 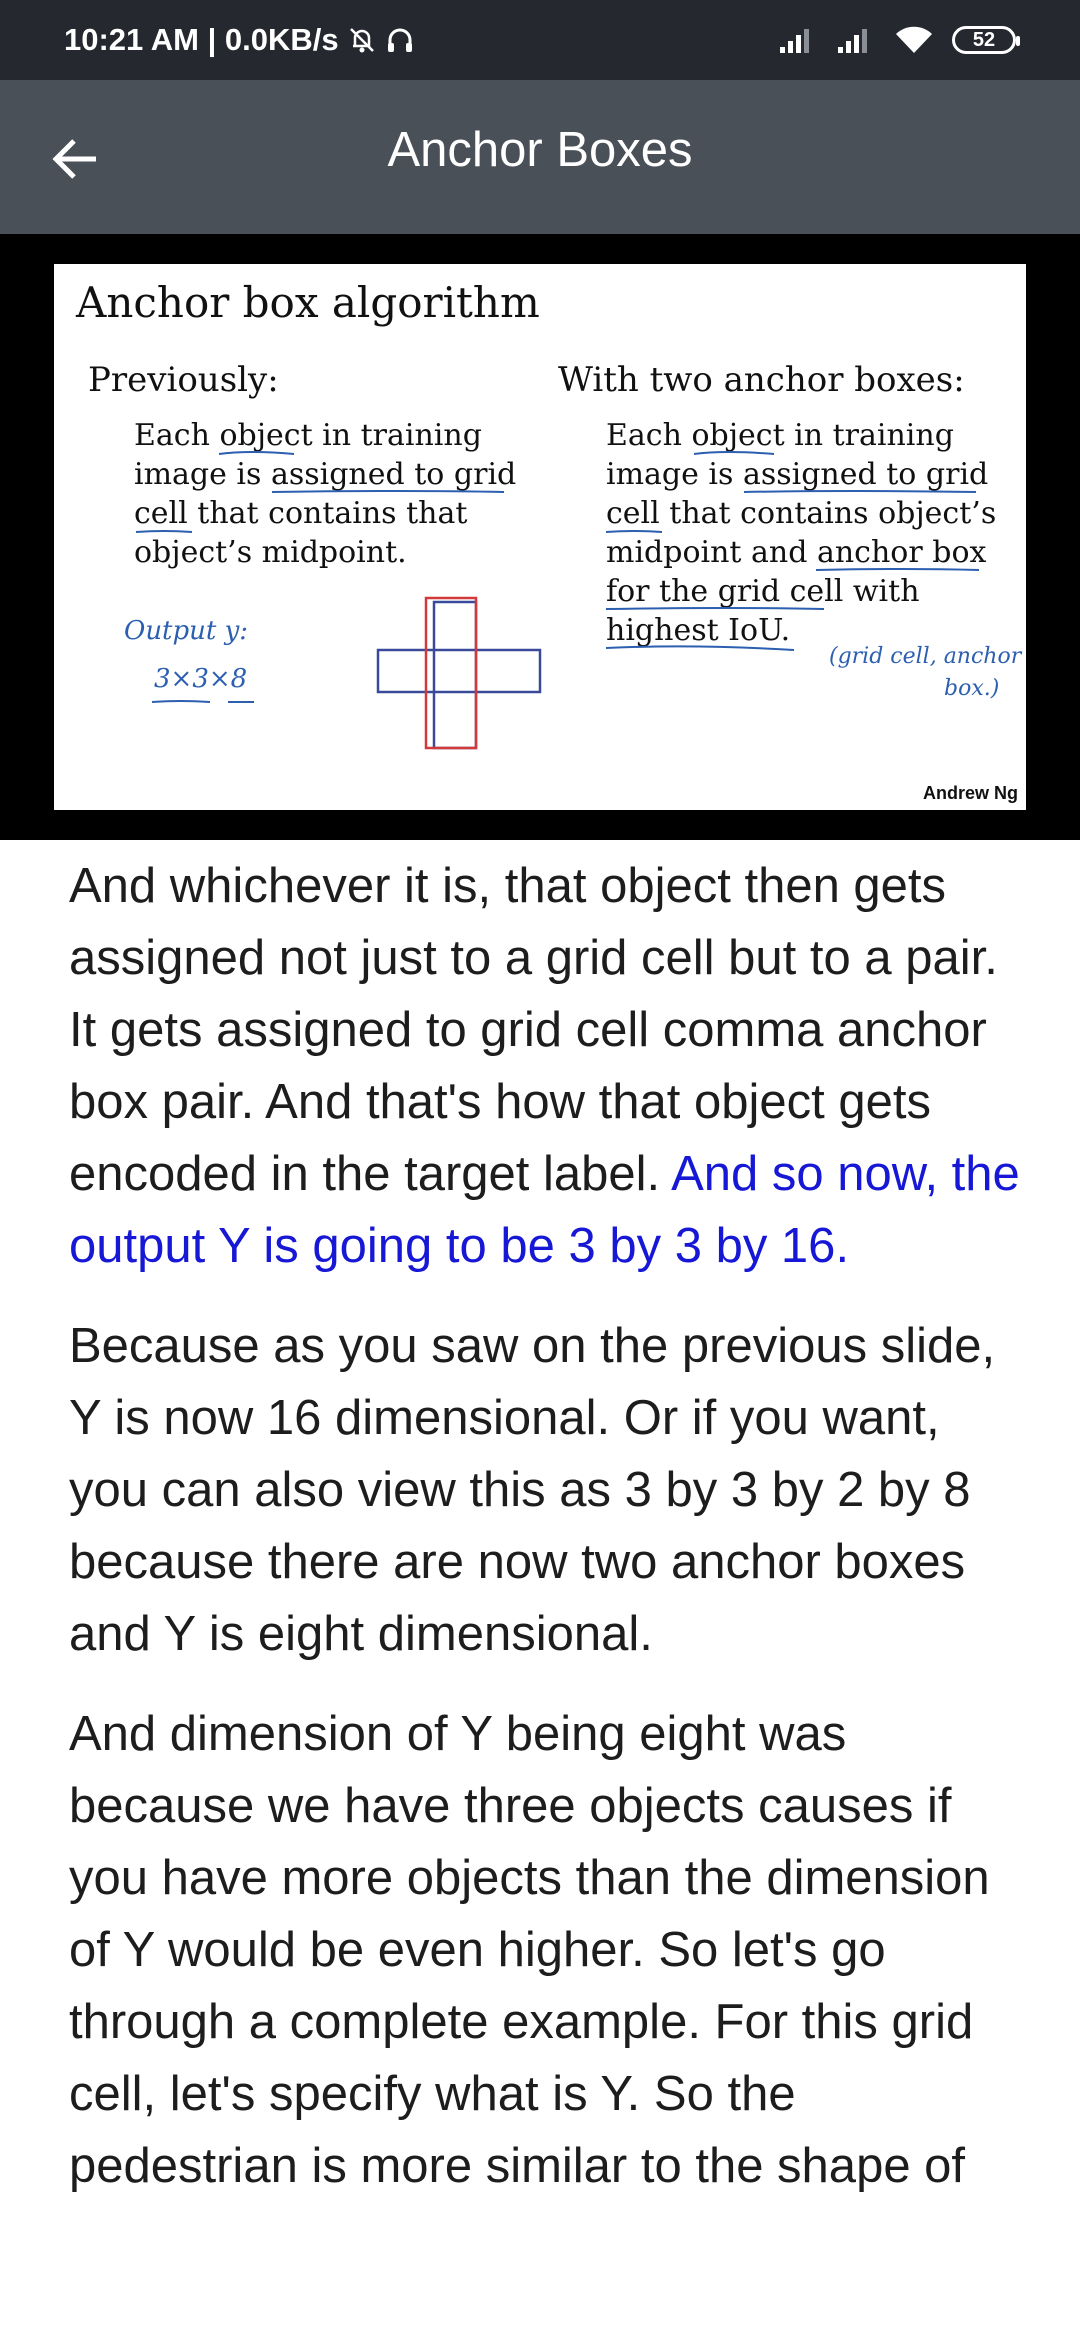 I want to click on wifi-icon, so click(x=914, y=40).